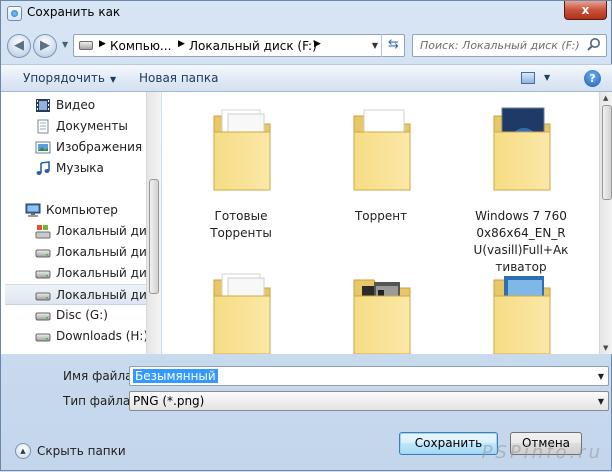 The height and width of the screenshot is (472, 612). I want to click on sidebar-item: Изображения, so click(73, 147).